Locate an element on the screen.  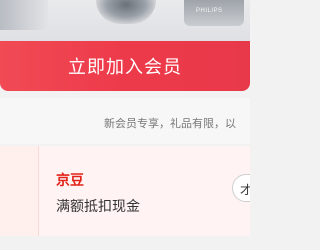
product-image-center is located at coordinates (126, 12).